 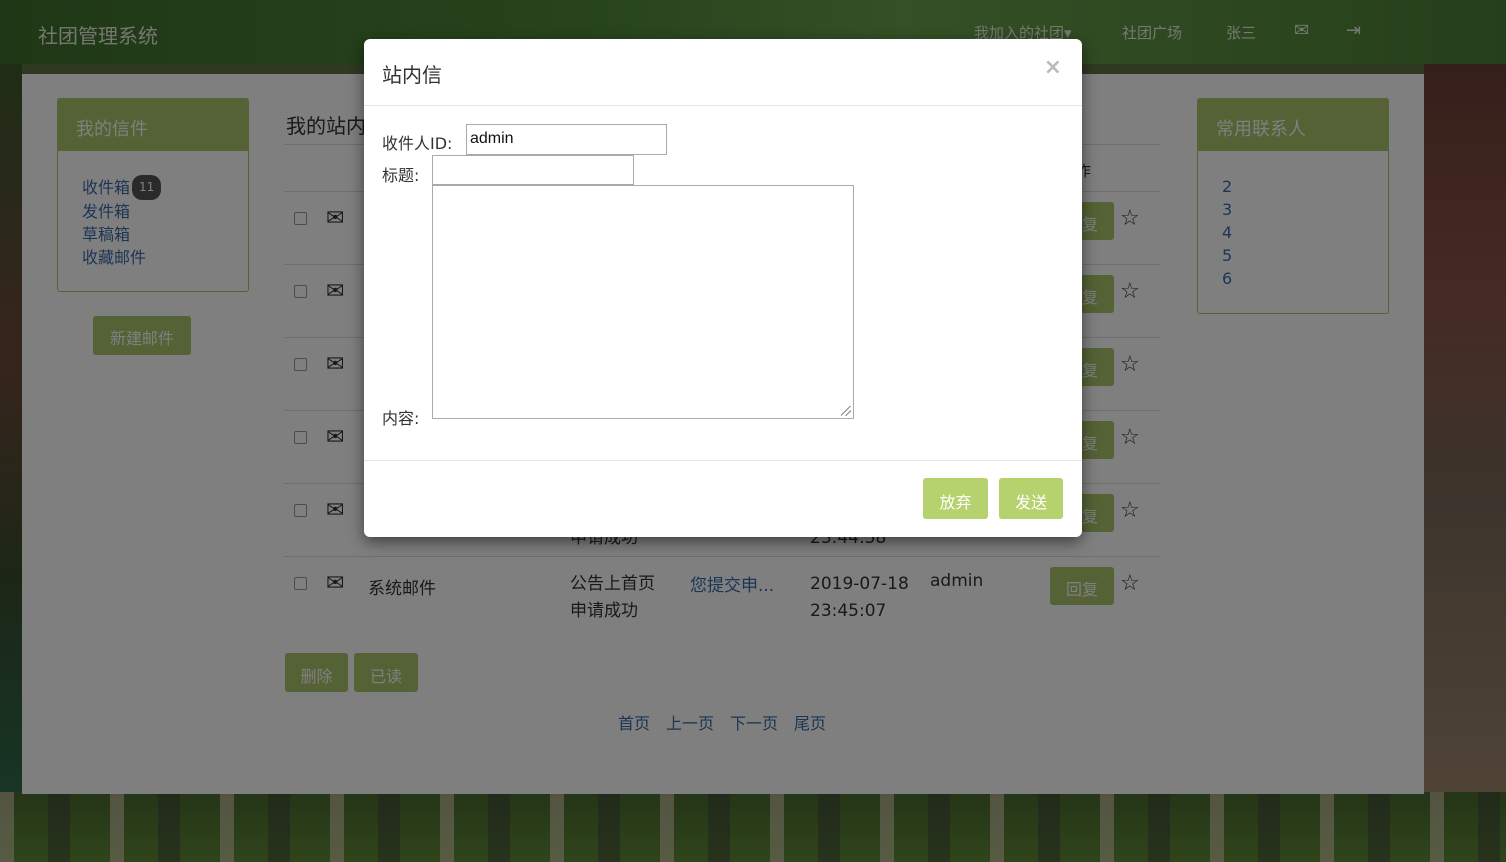 I want to click on subject-label: 标题:, so click(x=401, y=175).